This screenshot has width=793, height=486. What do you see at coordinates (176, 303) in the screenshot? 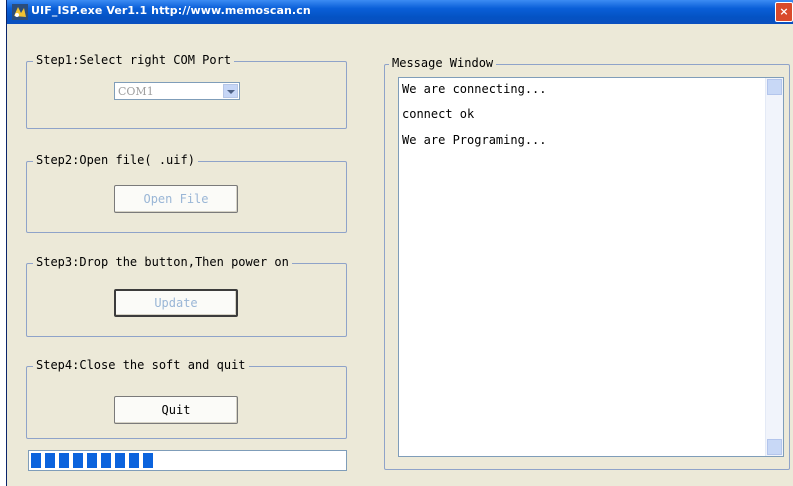
I see `update-button: Update` at bounding box center [176, 303].